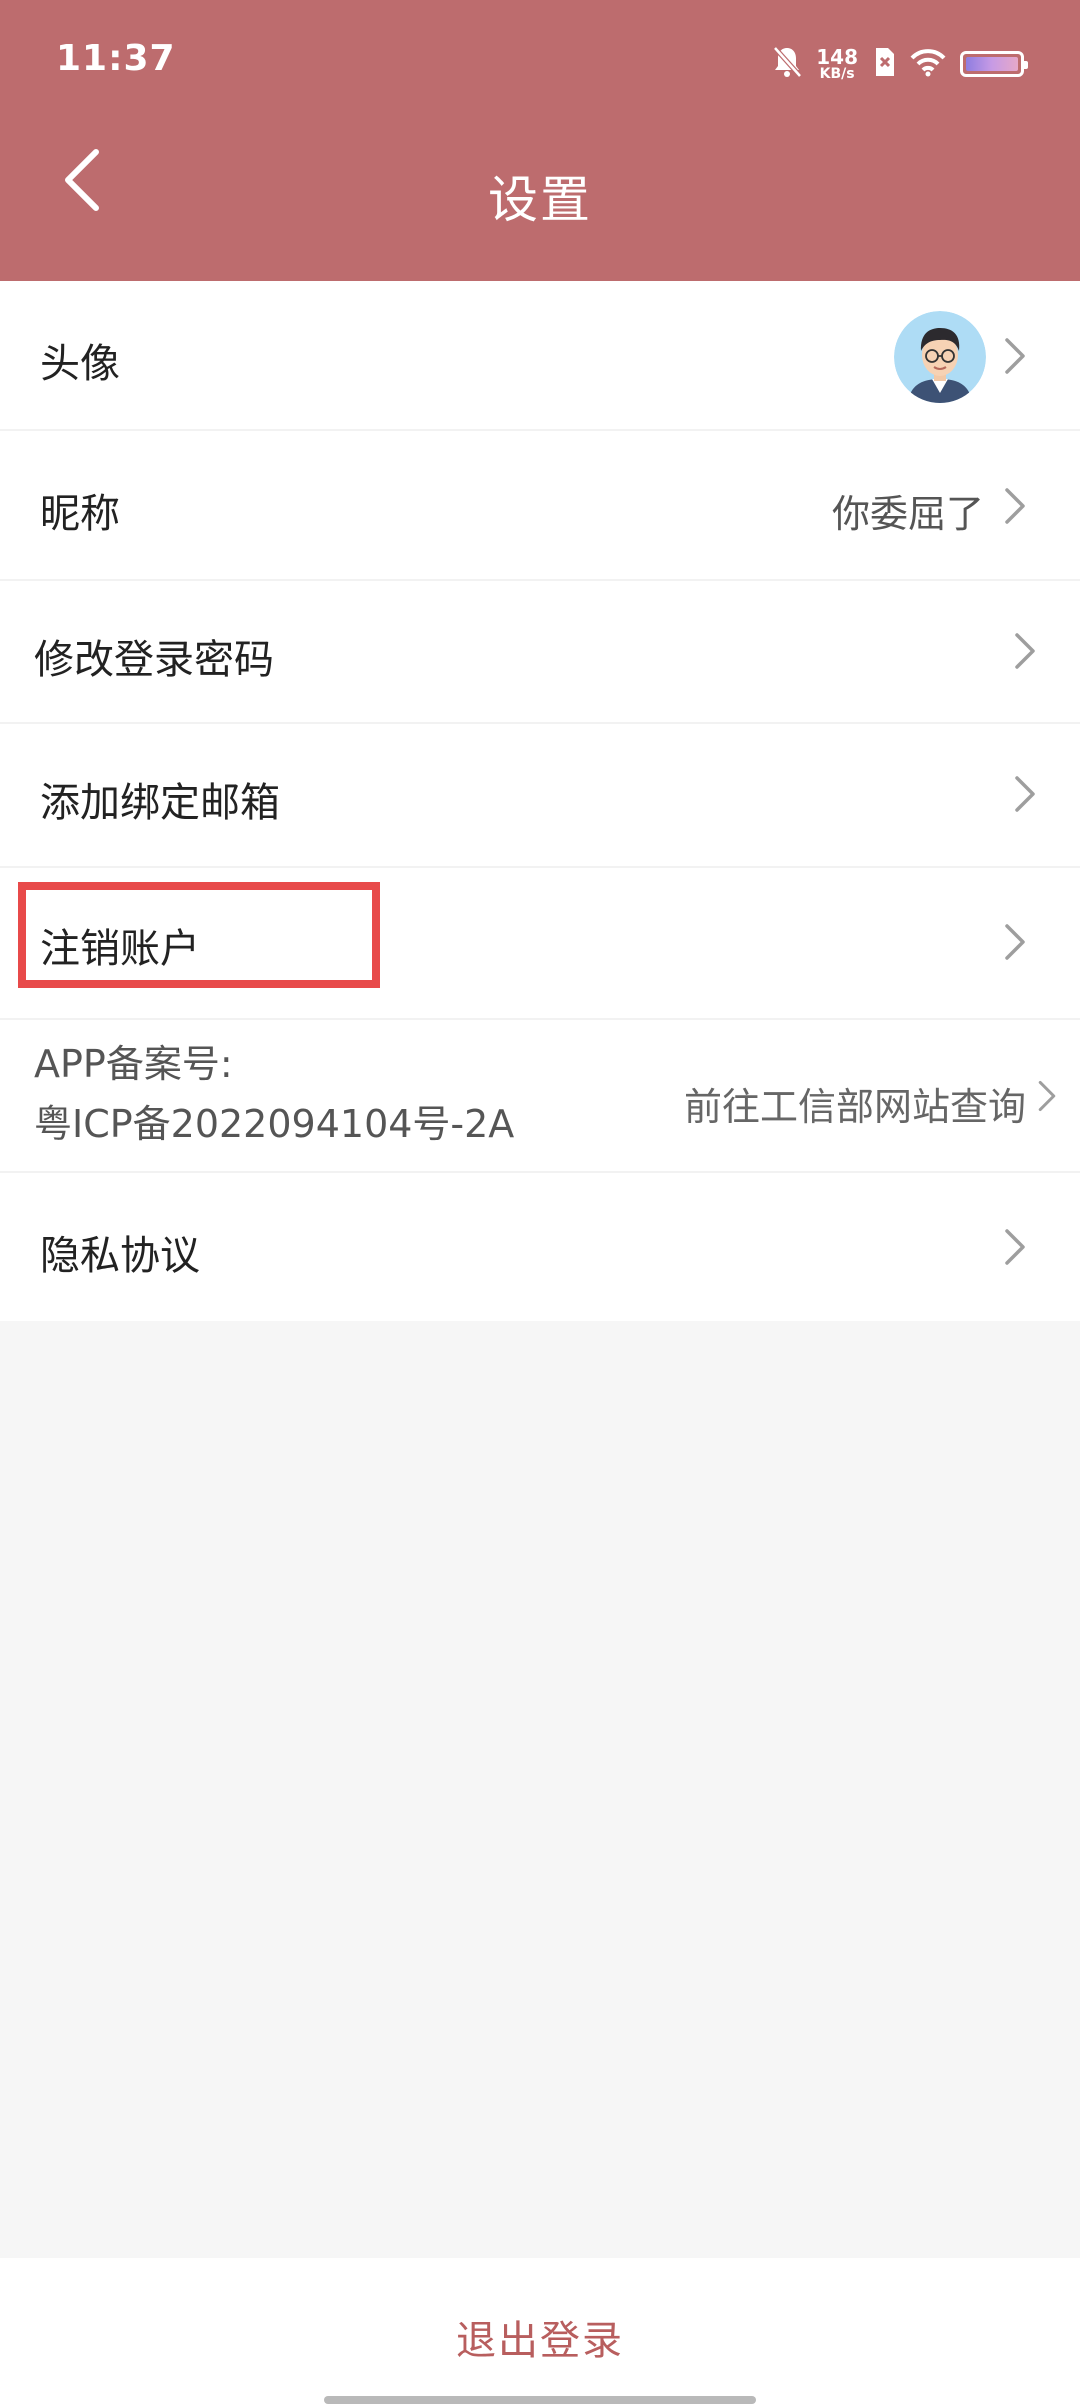 The height and width of the screenshot is (2408, 1080). What do you see at coordinates (907, 514) in the screenshot?
I see `nickname-value: 你委屈了` at bounding box center [907, 514].